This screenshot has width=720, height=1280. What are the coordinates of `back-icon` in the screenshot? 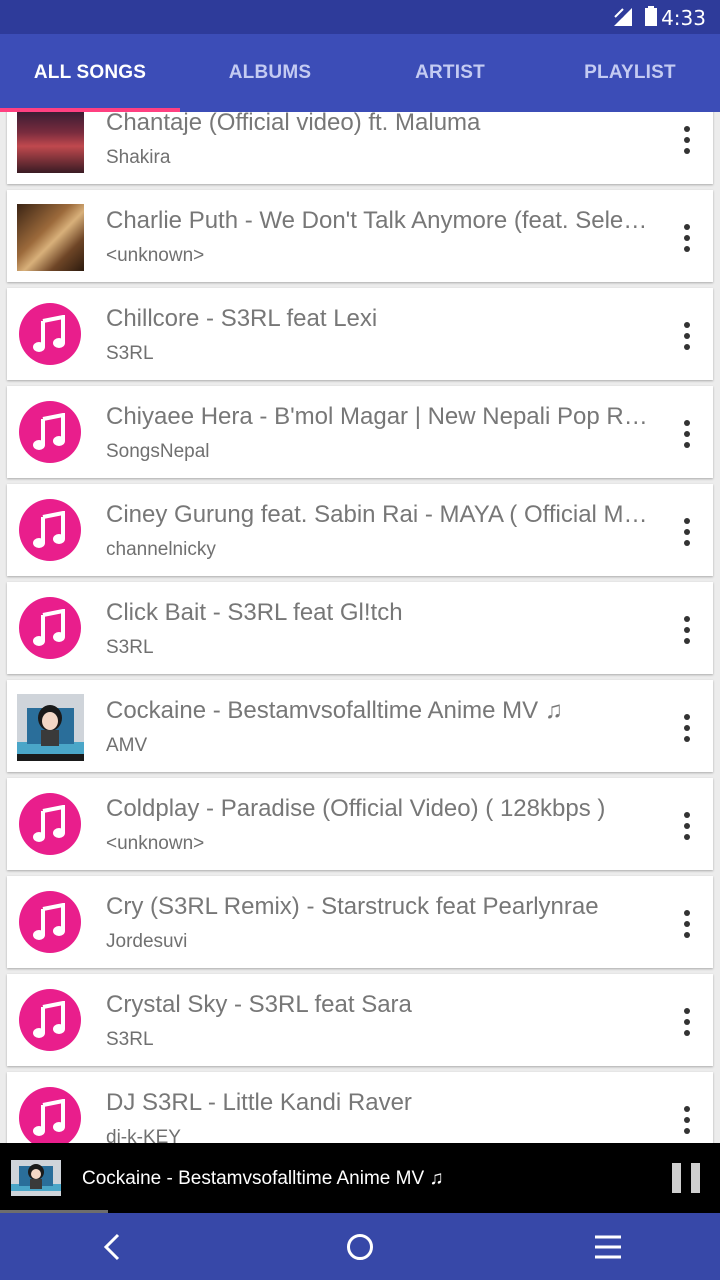 It's located at (112, 1247).